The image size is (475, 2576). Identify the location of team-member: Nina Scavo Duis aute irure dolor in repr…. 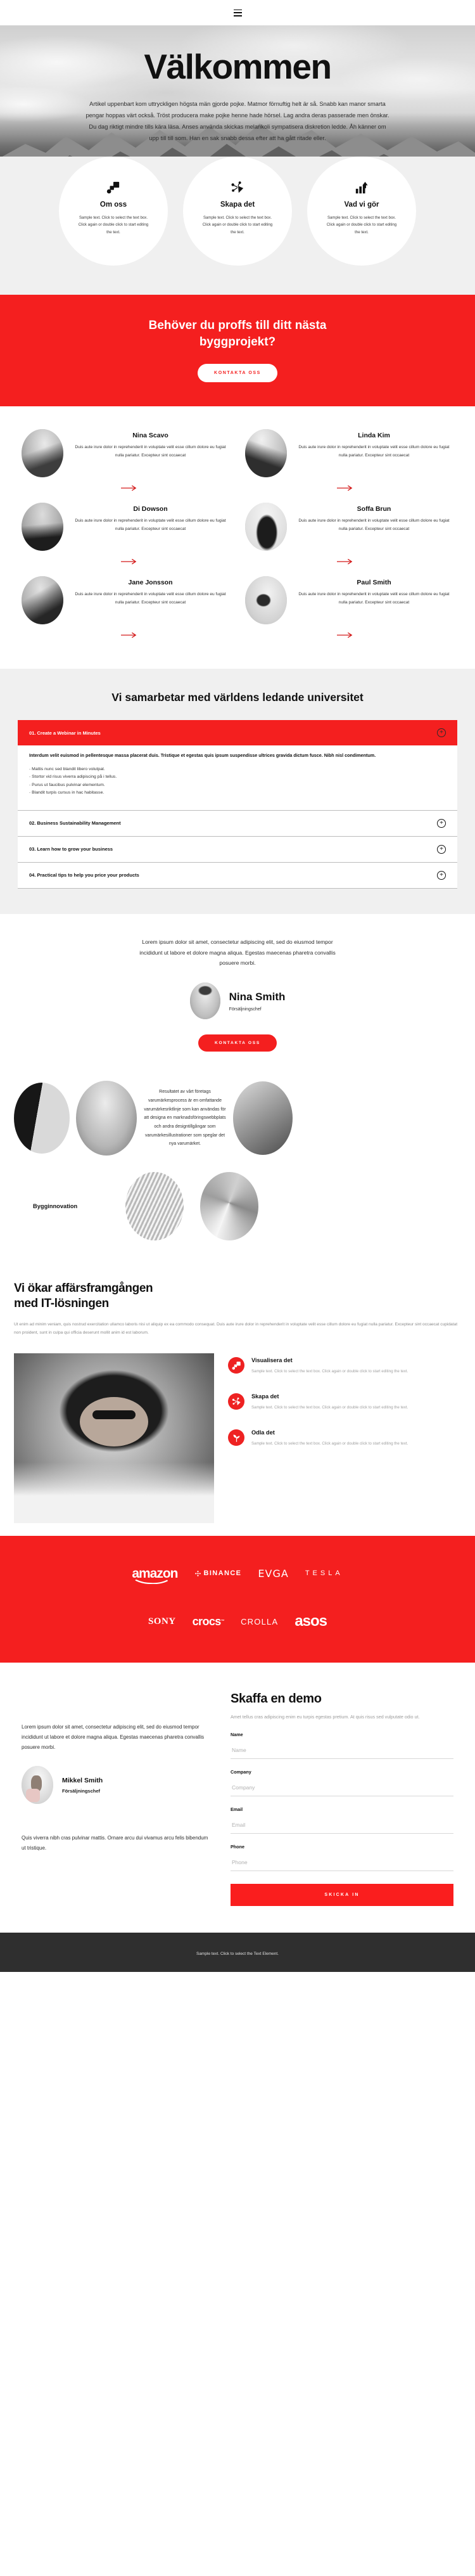
(126, 455).